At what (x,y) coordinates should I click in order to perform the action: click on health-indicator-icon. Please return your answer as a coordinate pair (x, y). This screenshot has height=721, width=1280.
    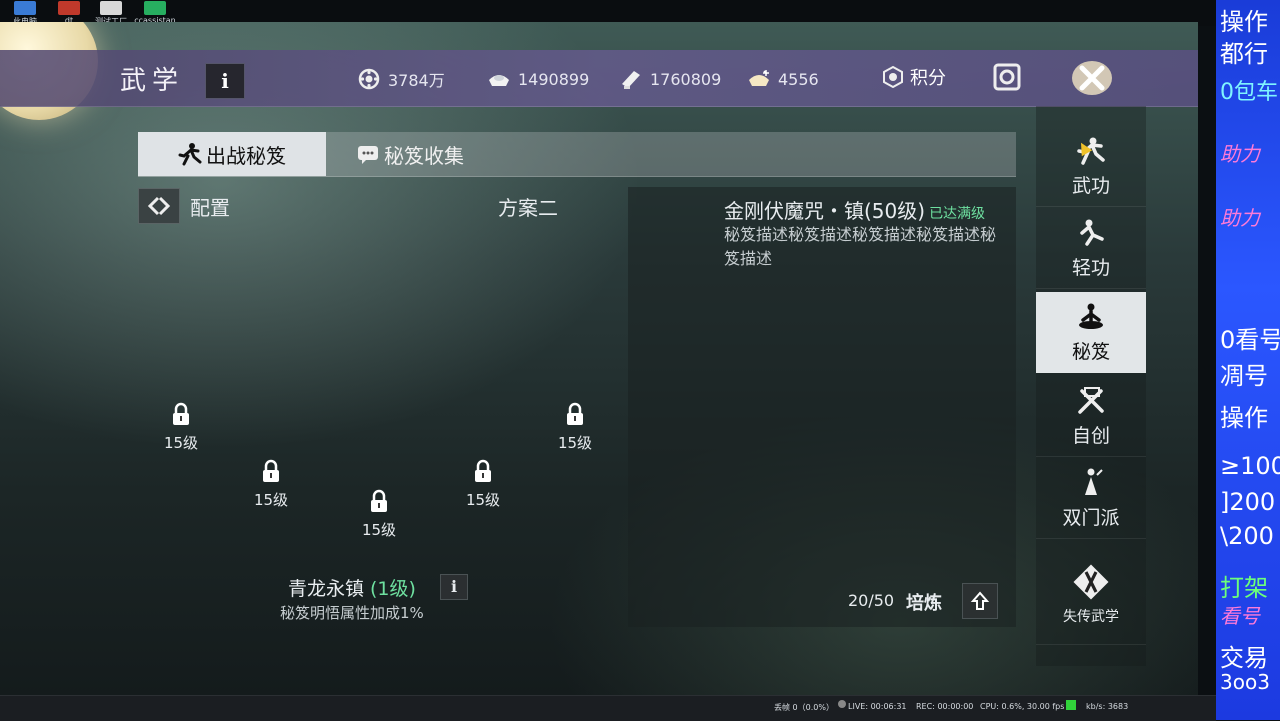
    Looking at the image, I should click on (1071, 705).